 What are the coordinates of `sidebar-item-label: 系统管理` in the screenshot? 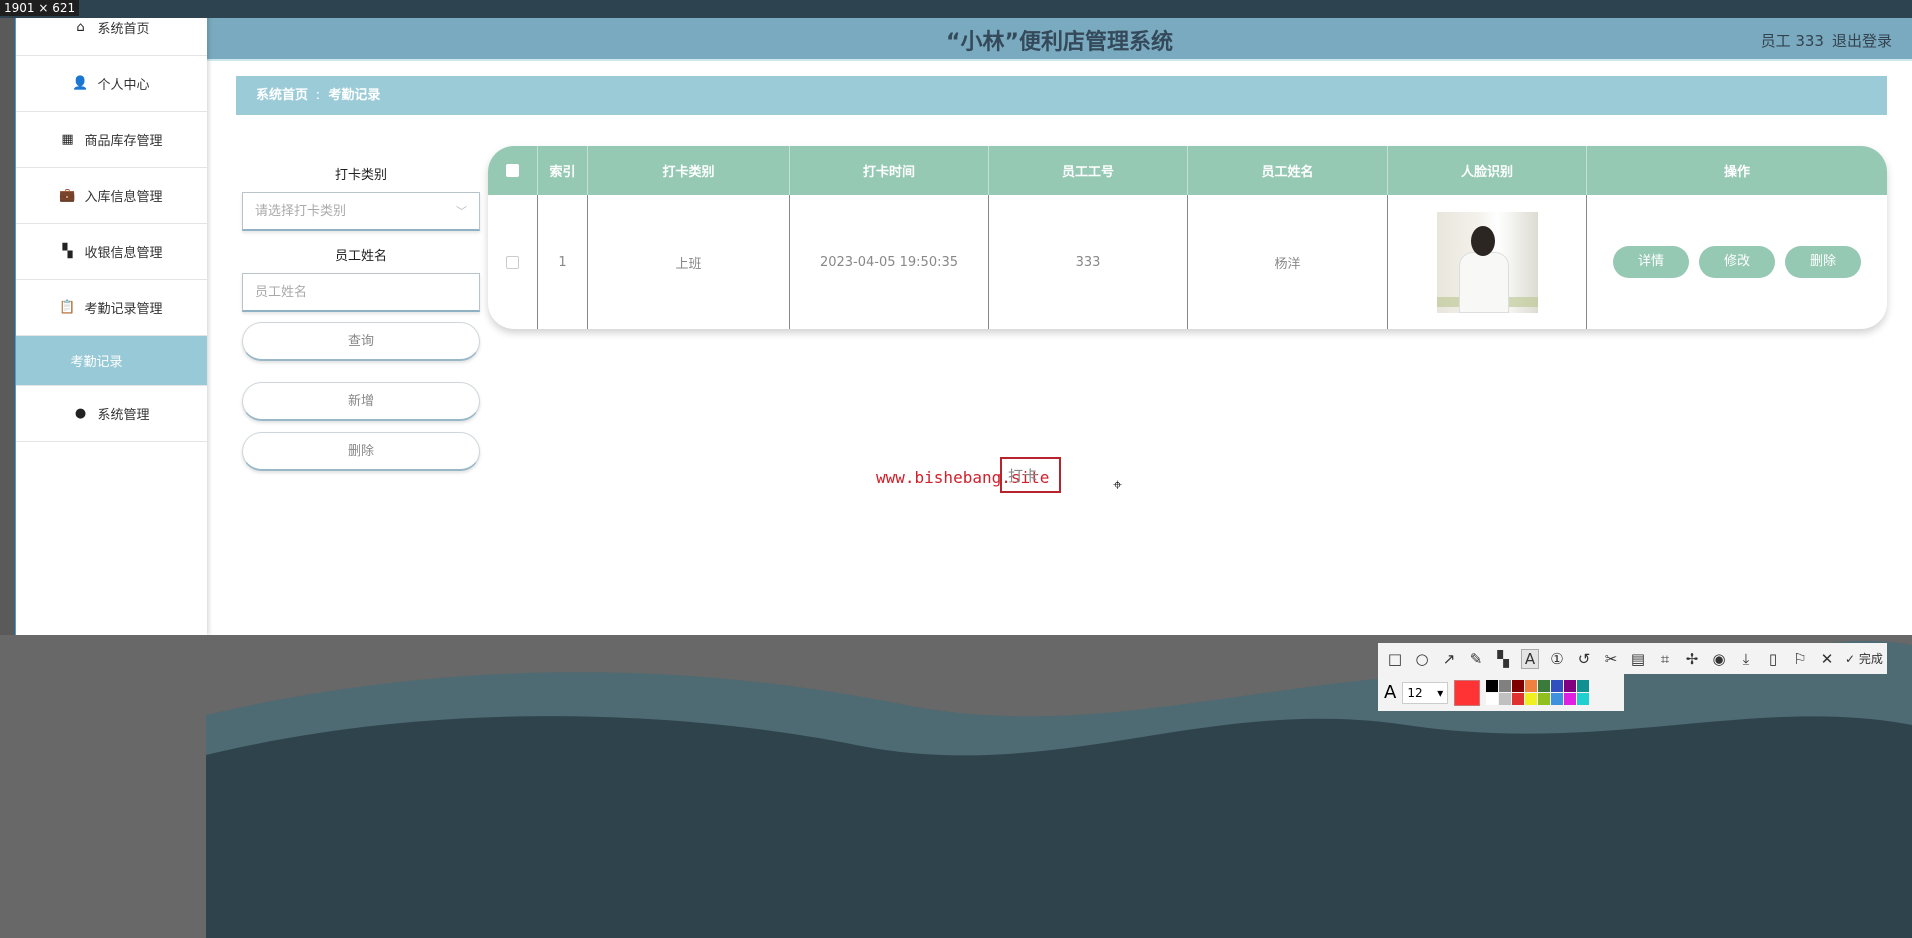 It's located at (123, 415).